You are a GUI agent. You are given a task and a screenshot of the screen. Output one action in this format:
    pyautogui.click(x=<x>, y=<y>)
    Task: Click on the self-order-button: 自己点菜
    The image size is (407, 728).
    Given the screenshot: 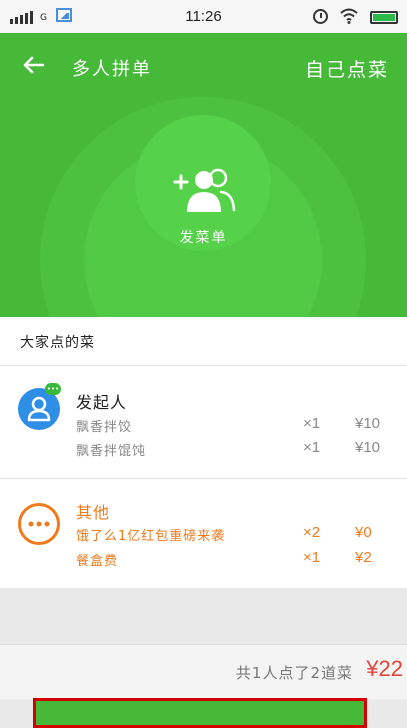 What is the action you would take?
    pyautogui.click(x=347, y=68)
    